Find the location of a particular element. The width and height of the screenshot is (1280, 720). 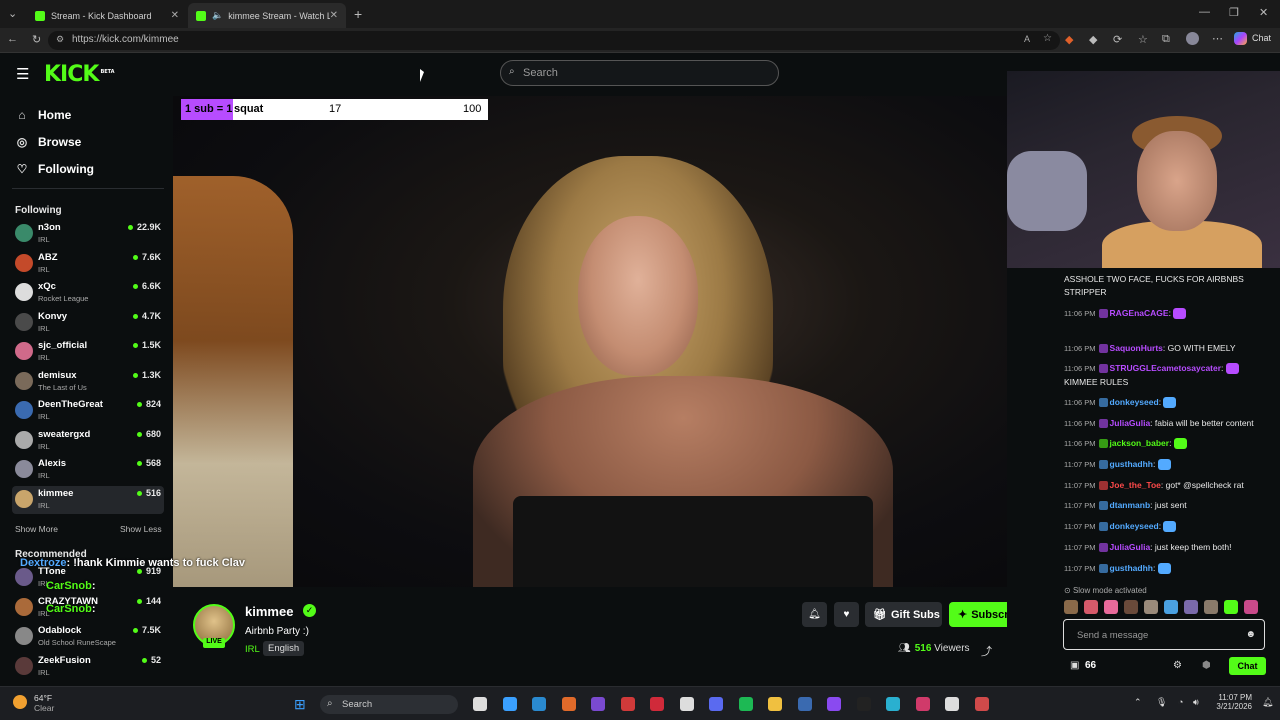

read-aloud-icon: A is located at coordinates (1027, 39).